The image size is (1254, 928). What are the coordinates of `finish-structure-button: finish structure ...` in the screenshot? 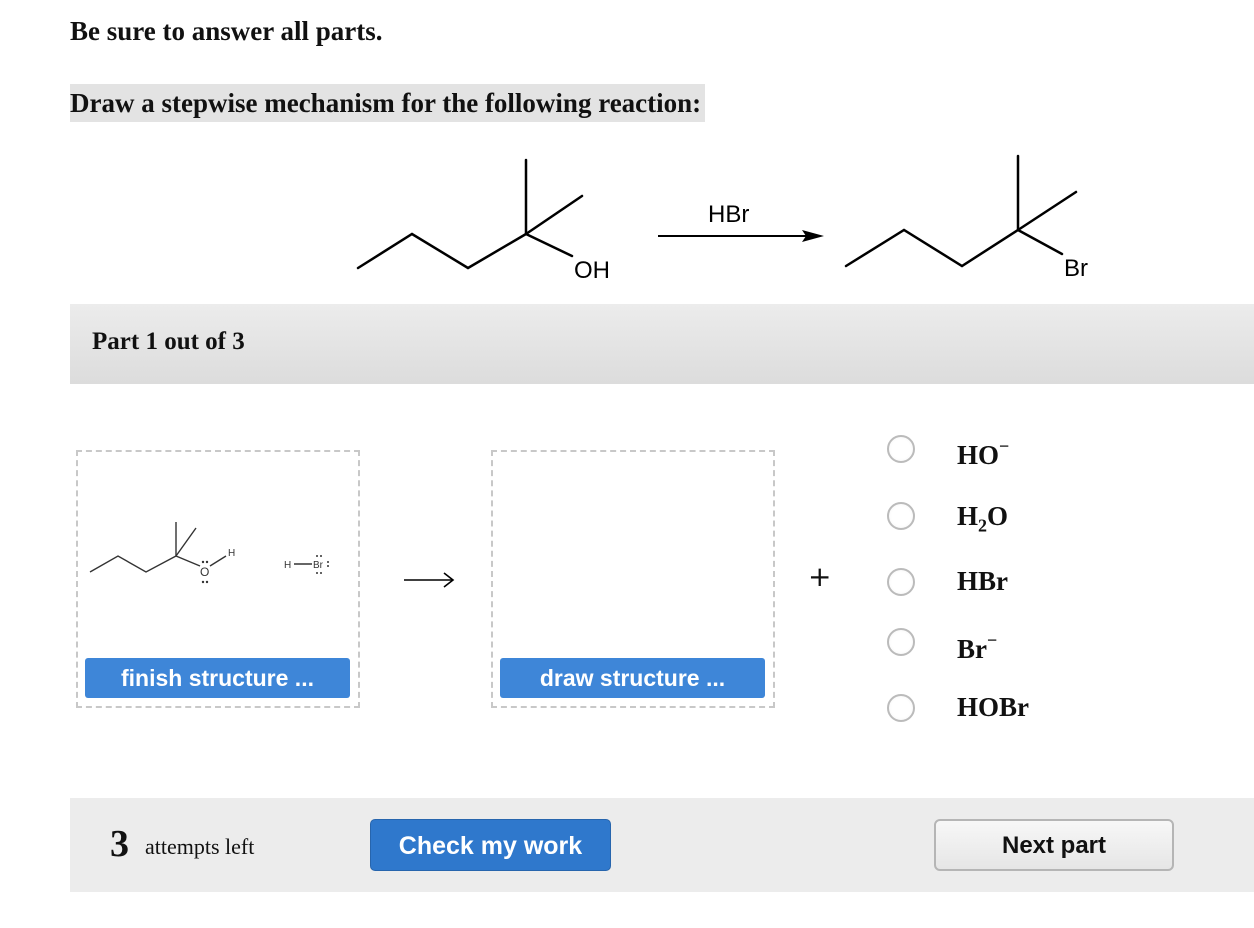 It's located at (217, 678).